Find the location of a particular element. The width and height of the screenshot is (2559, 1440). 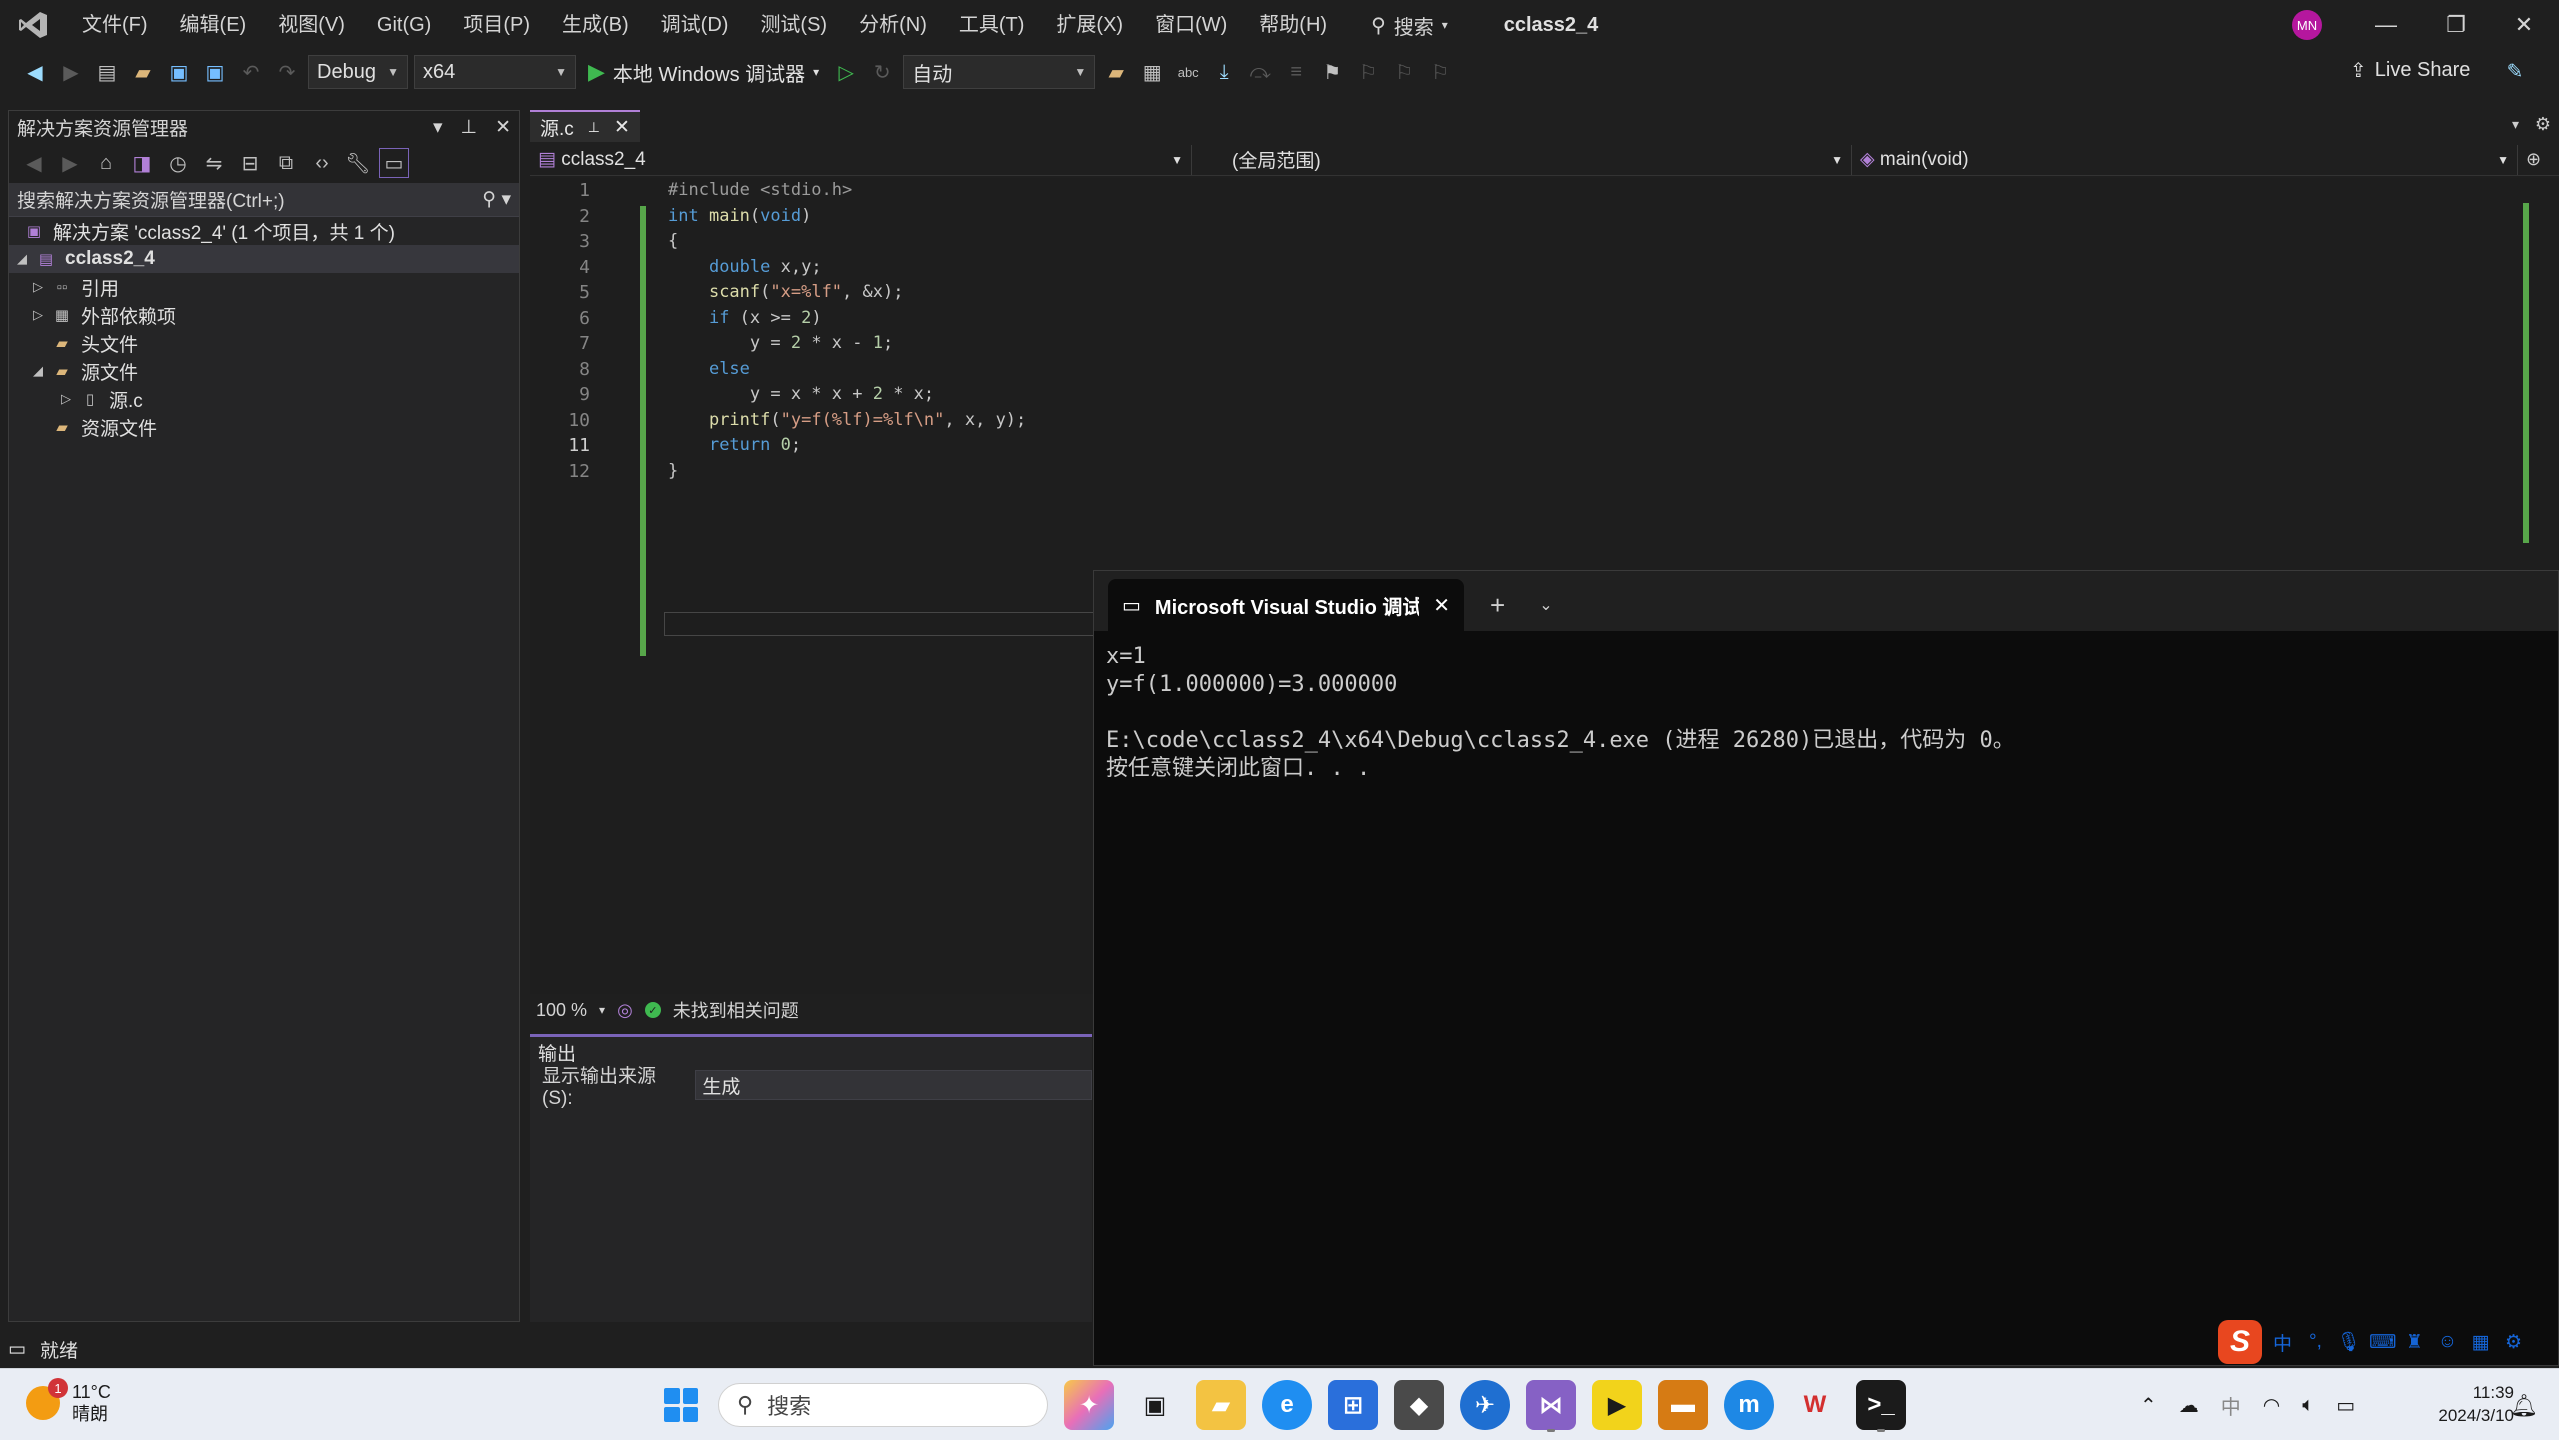

menu-help: 帮助(H) is located at coordinates (1293, 25).